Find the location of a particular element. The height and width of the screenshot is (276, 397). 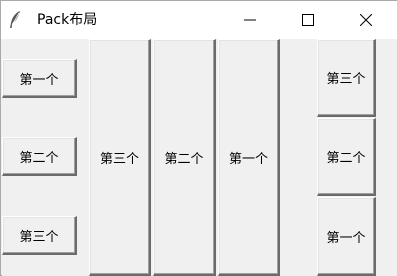

left-button-3: 第三个 is located at coordinates (39, 235).